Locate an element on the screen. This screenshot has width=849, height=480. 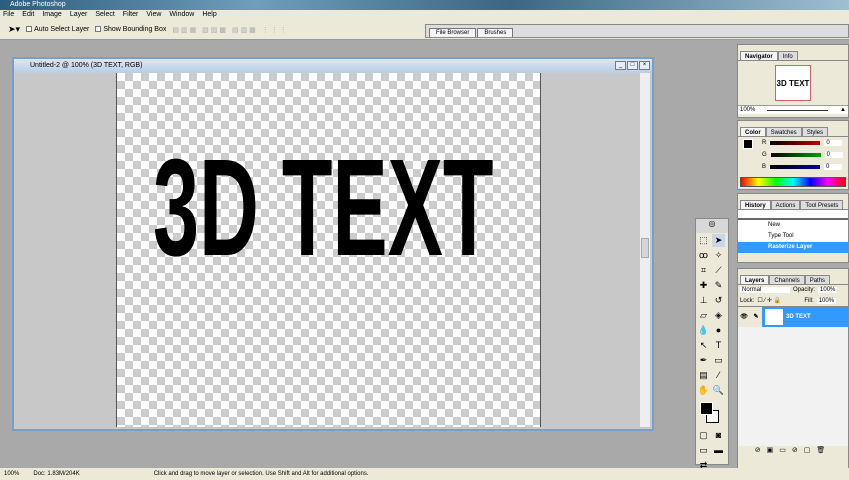
canvas-text-layer: 3D TEXT is located at coordinates (323, 208).